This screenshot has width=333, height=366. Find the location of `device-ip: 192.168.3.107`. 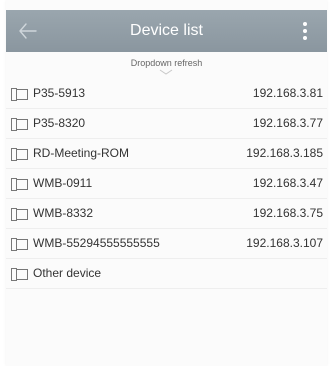

device-ip: 192.168.3.107 is located at coordinates (284, 243).